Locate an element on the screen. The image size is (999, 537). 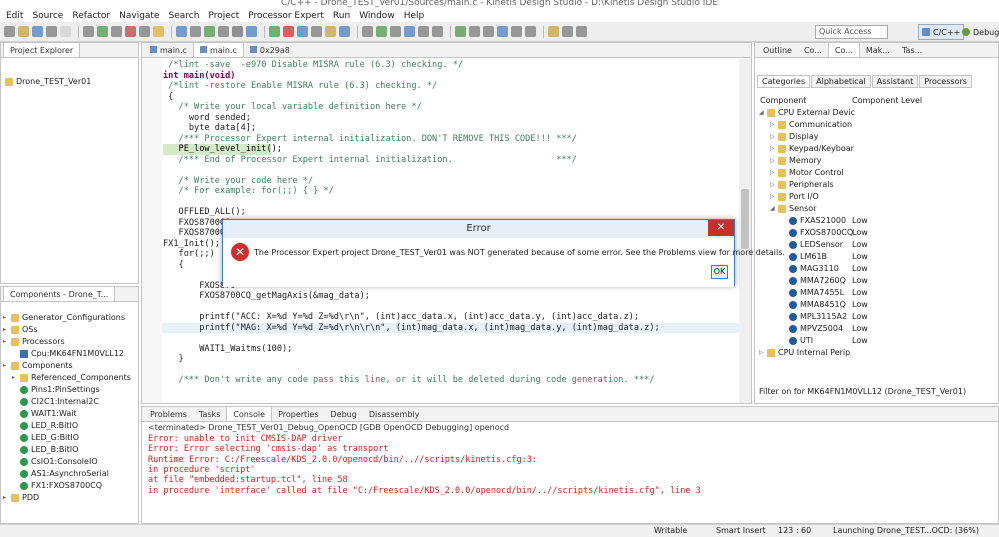
tab-bottom-console: Console is located at coordinates (249, 414).